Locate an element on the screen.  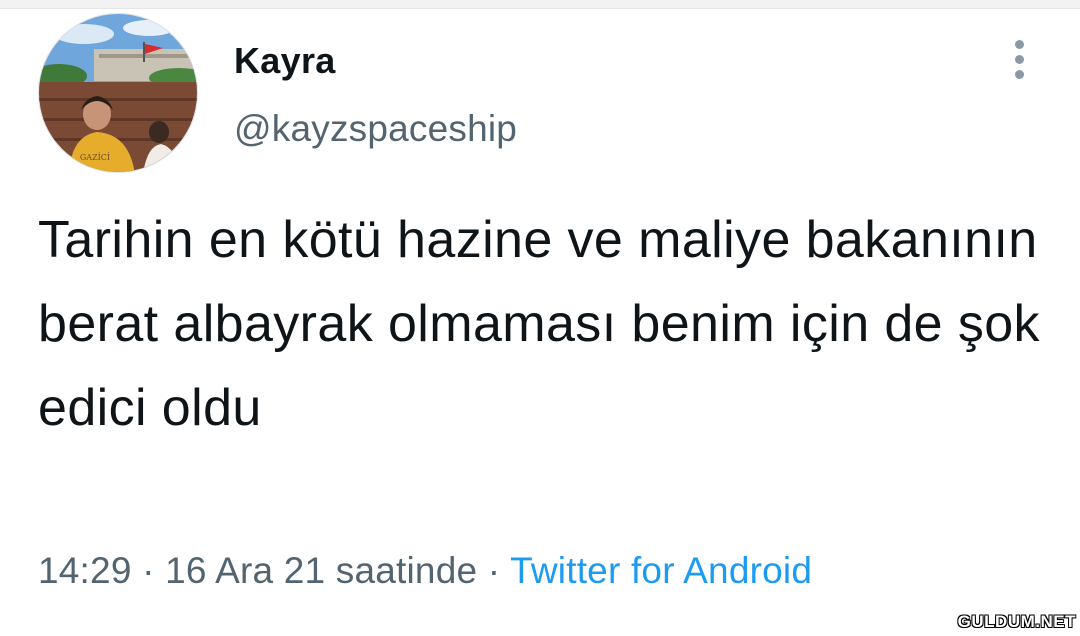
author-display-name: Kayra is located at coordinates (285, 61).